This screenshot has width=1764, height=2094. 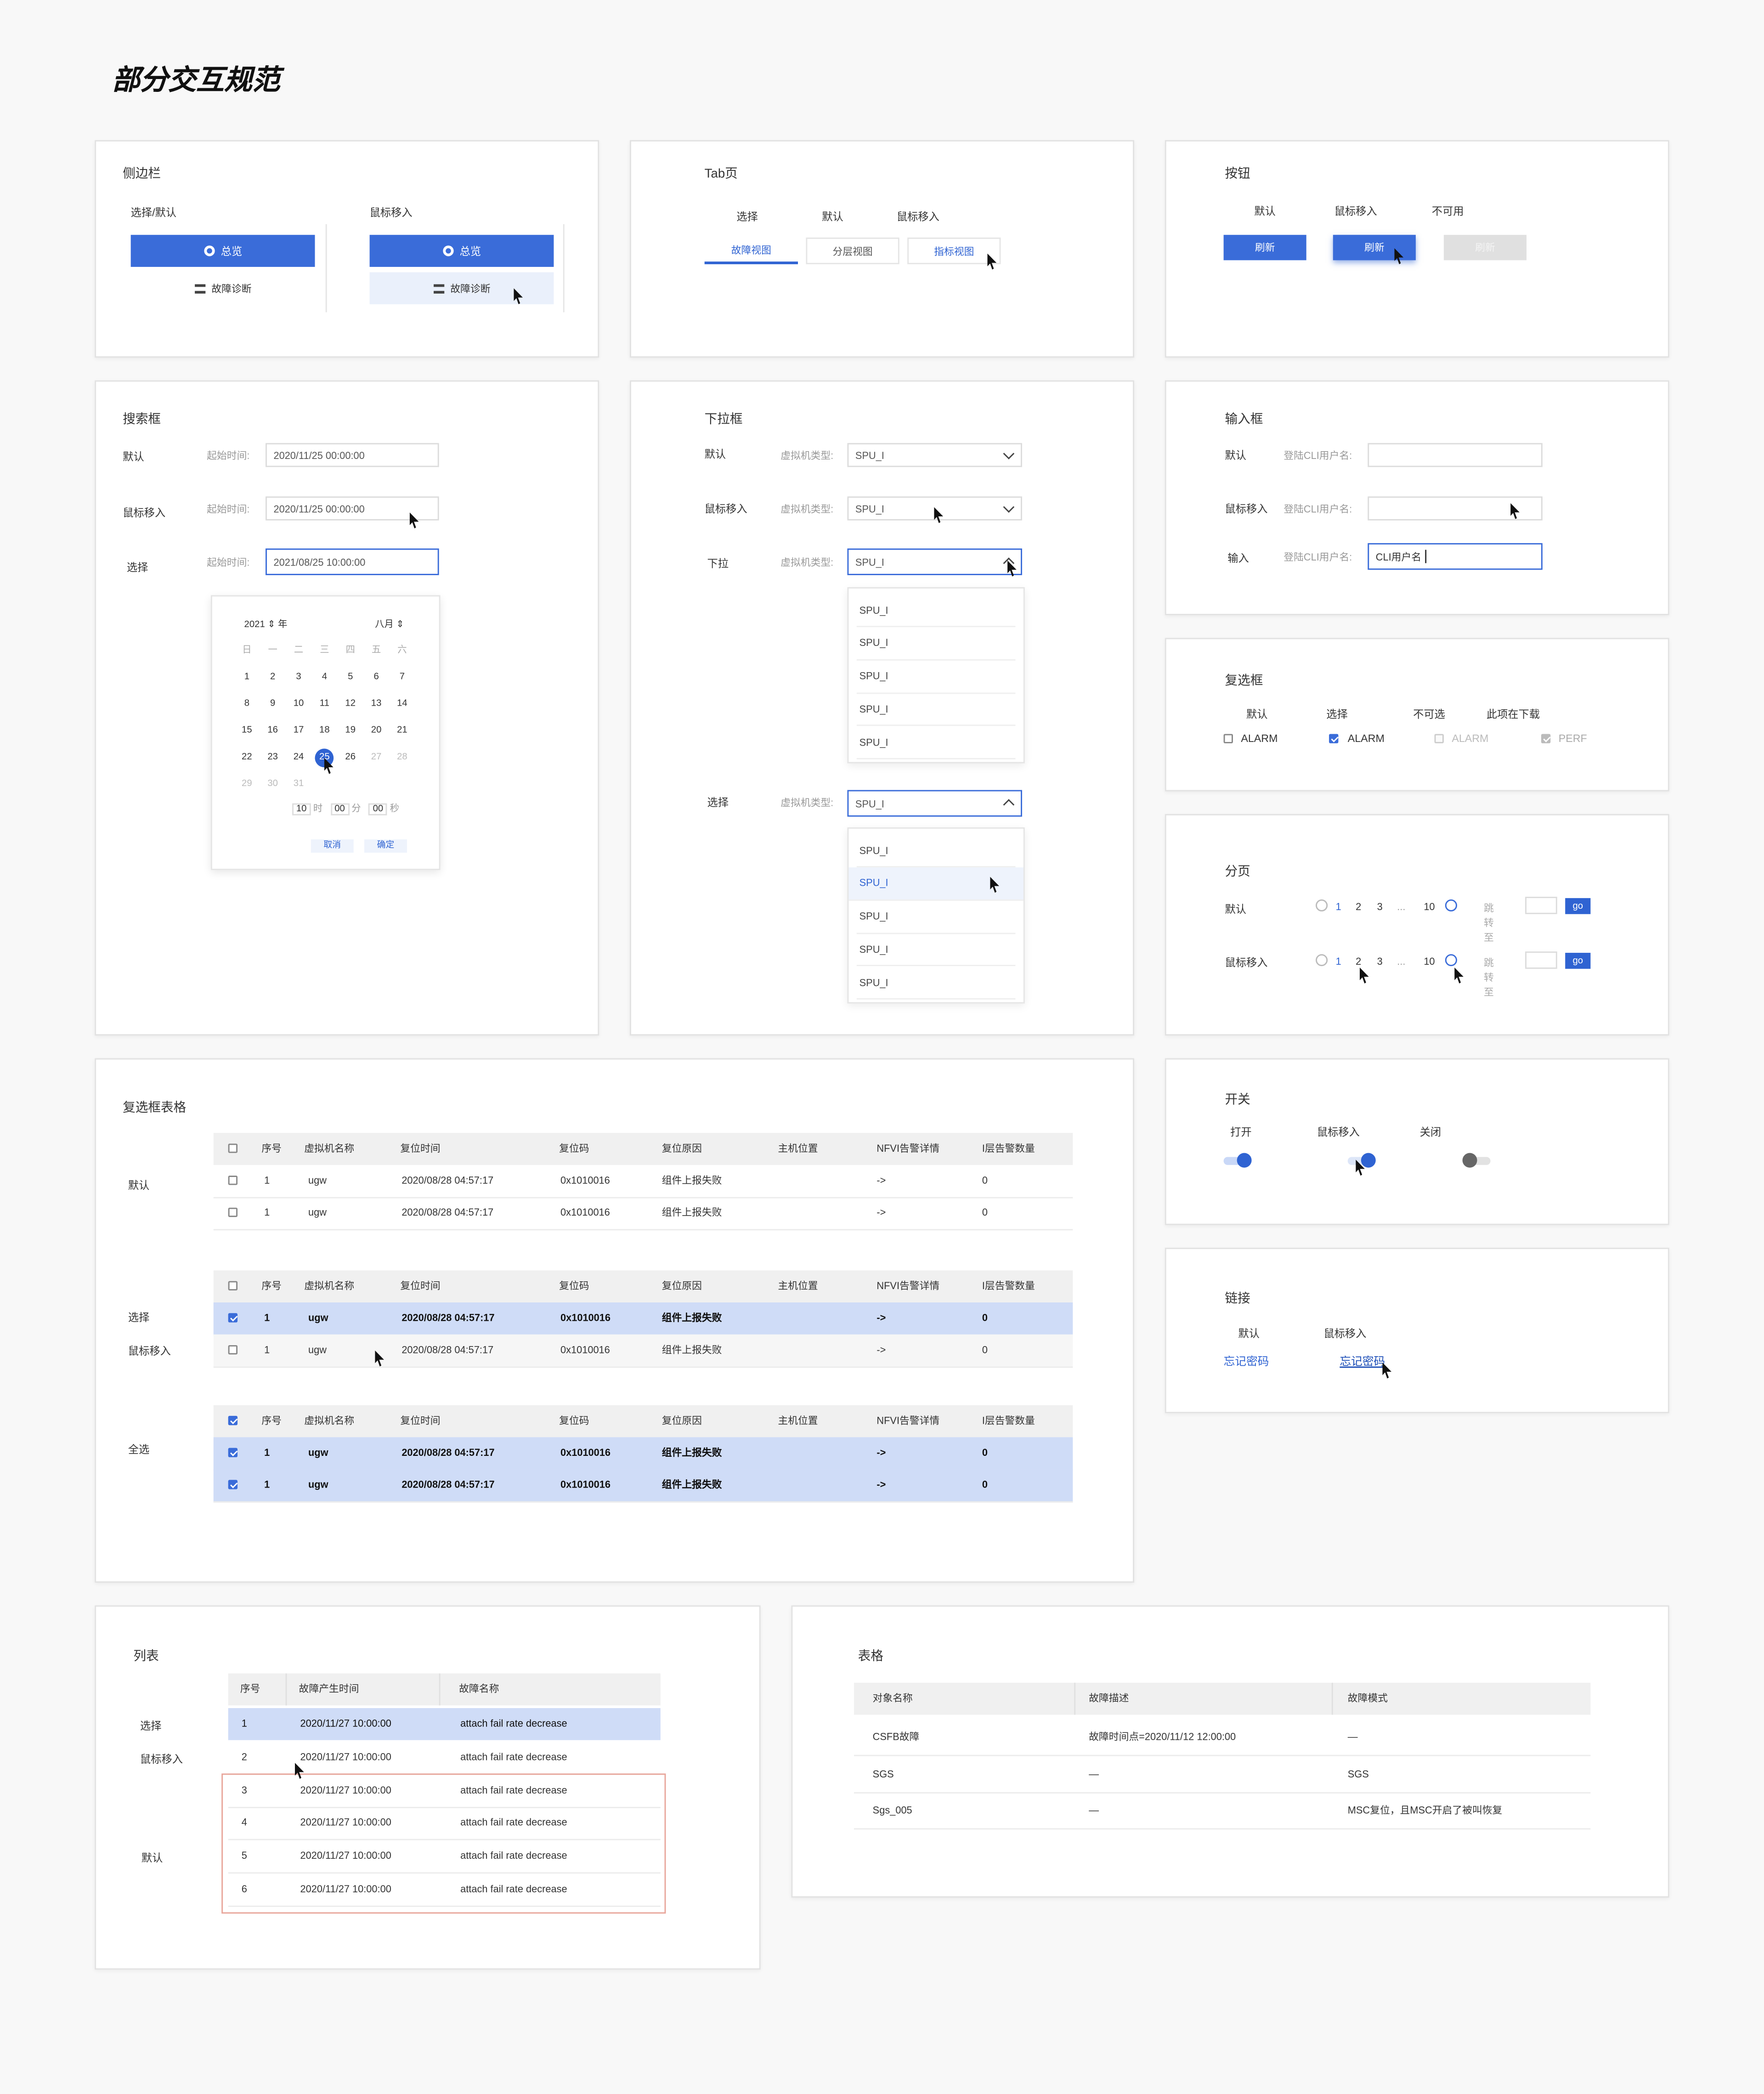 I want to click on cancel-button: 取消, so click(x=332, y=846).